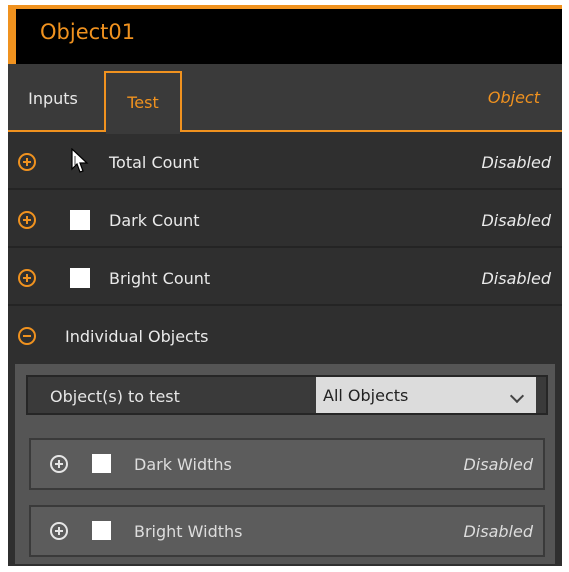 This screenshot has width=569, height=572. I want to click on row-label: Bright Widths, so click(188, 531).